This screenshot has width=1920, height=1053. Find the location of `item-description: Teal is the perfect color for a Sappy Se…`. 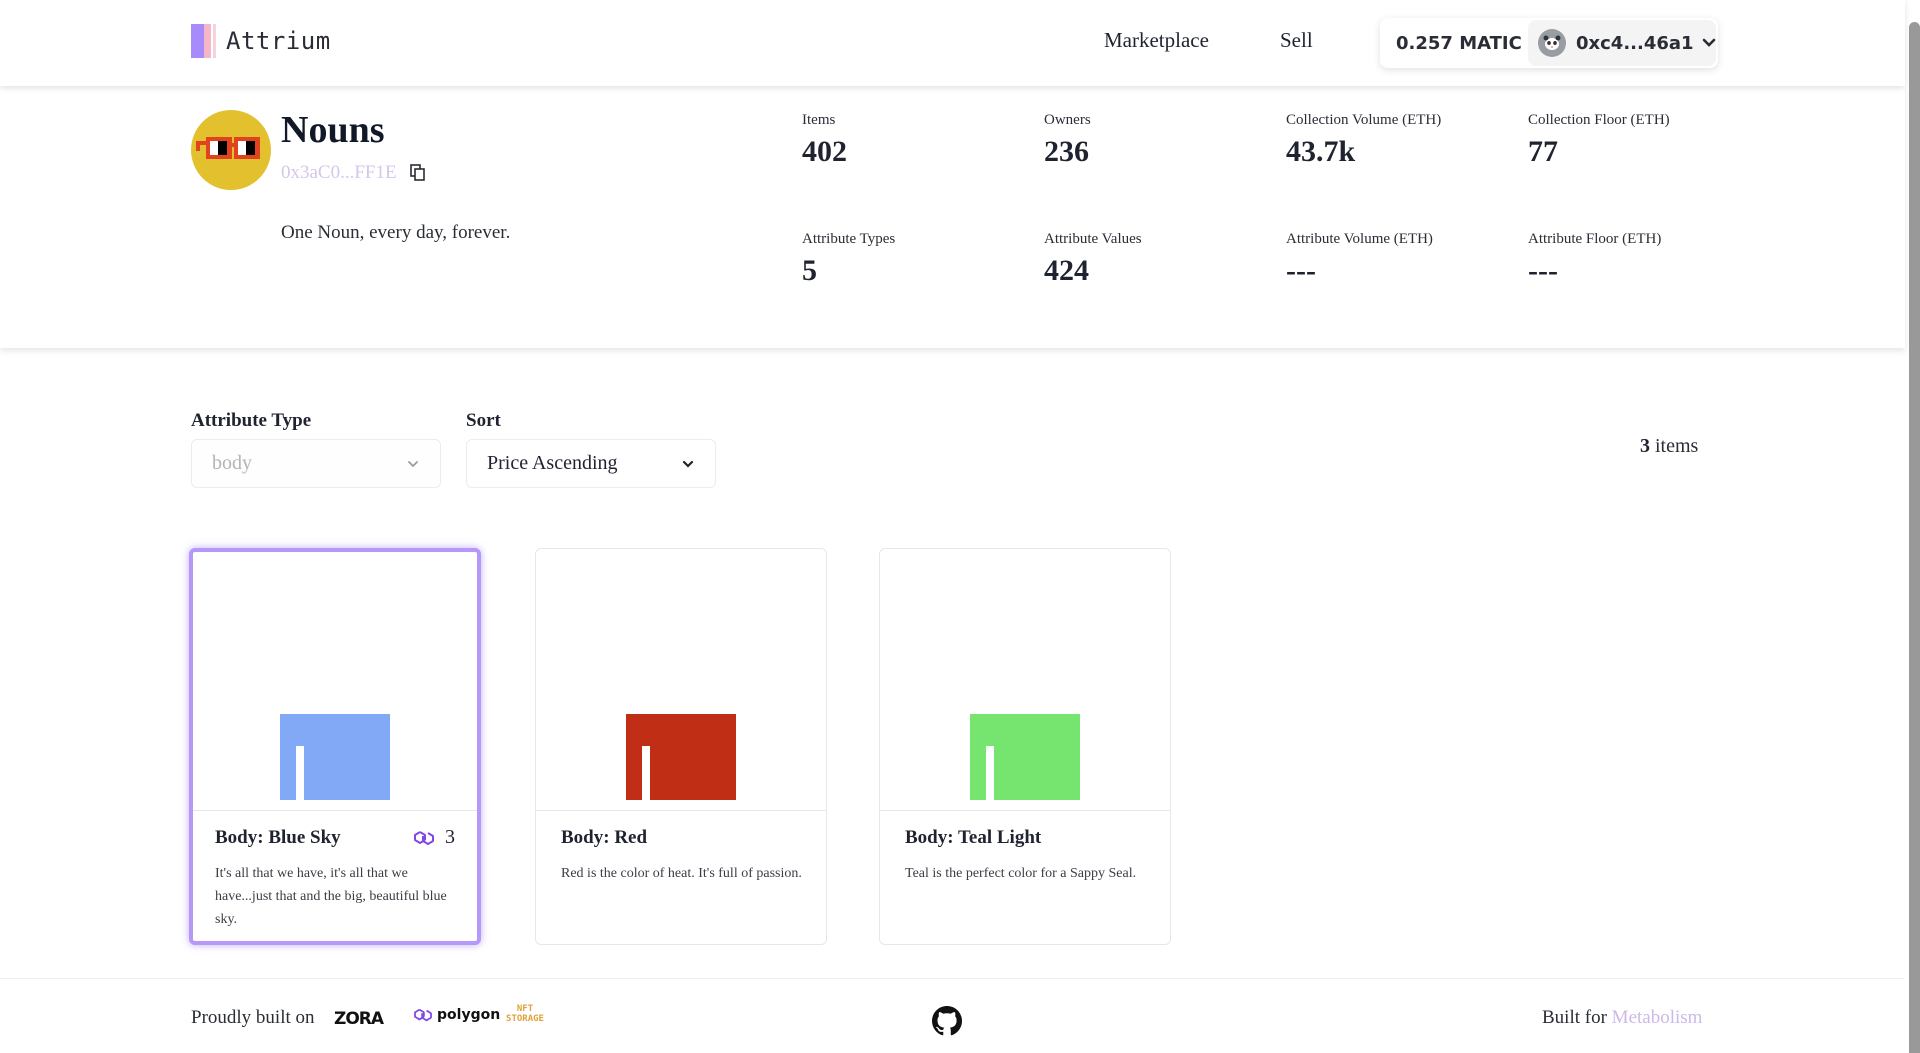

item-description: Teal is the perfect color for a Sappy Se… is located at coordinates (1021, 873).